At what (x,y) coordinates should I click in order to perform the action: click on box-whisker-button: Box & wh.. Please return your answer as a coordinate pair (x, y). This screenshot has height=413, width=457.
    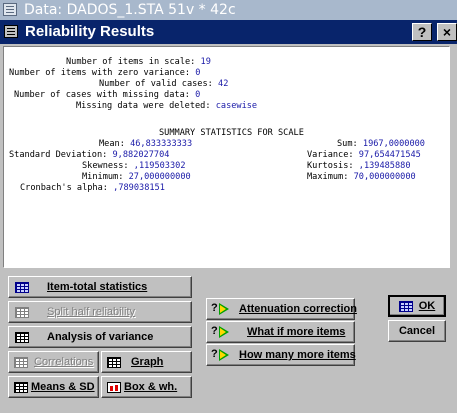
    Looking at the image, I should click on (146, 387).